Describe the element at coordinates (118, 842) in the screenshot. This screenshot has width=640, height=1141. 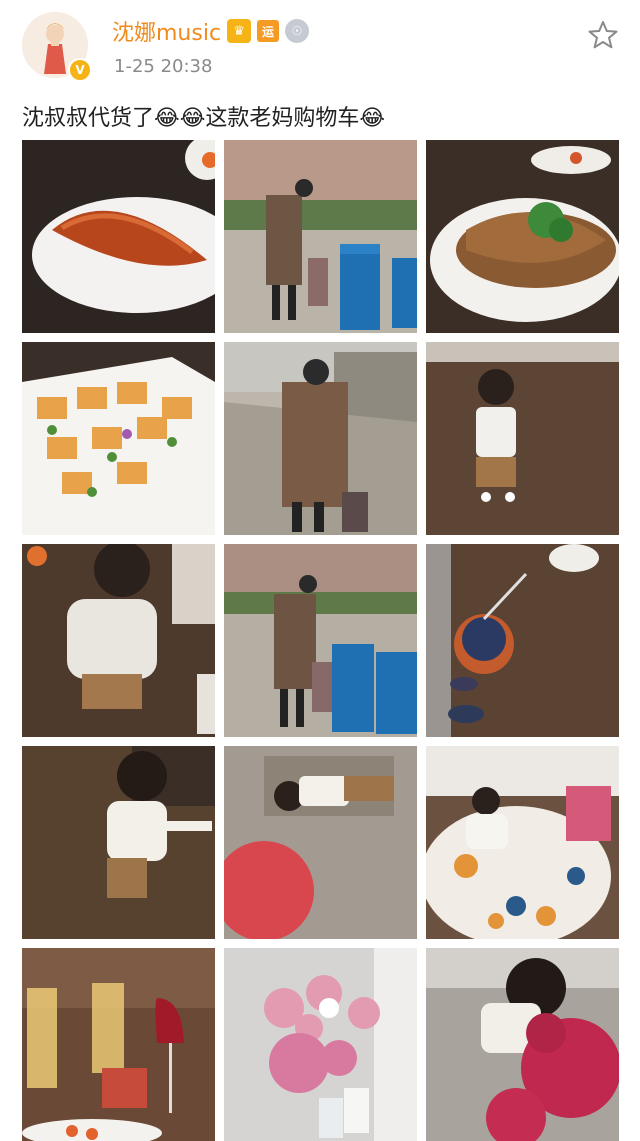
I see `photo-toddler-standing` at that location.